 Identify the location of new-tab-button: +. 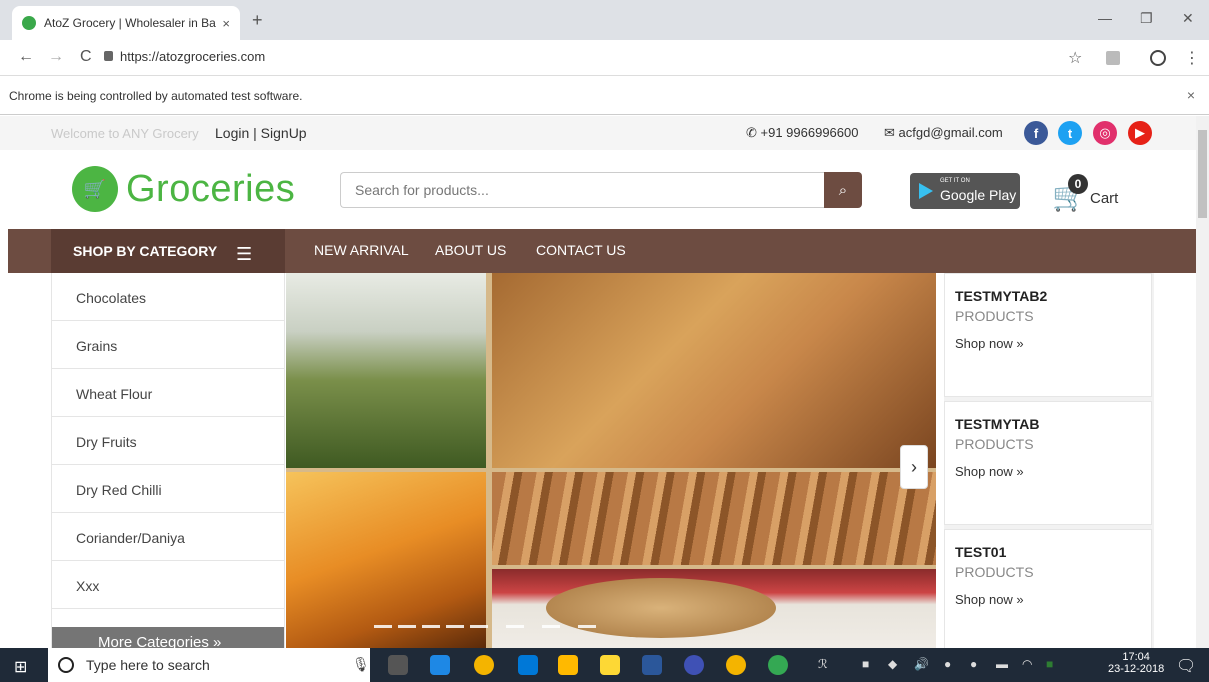
(257, 20).